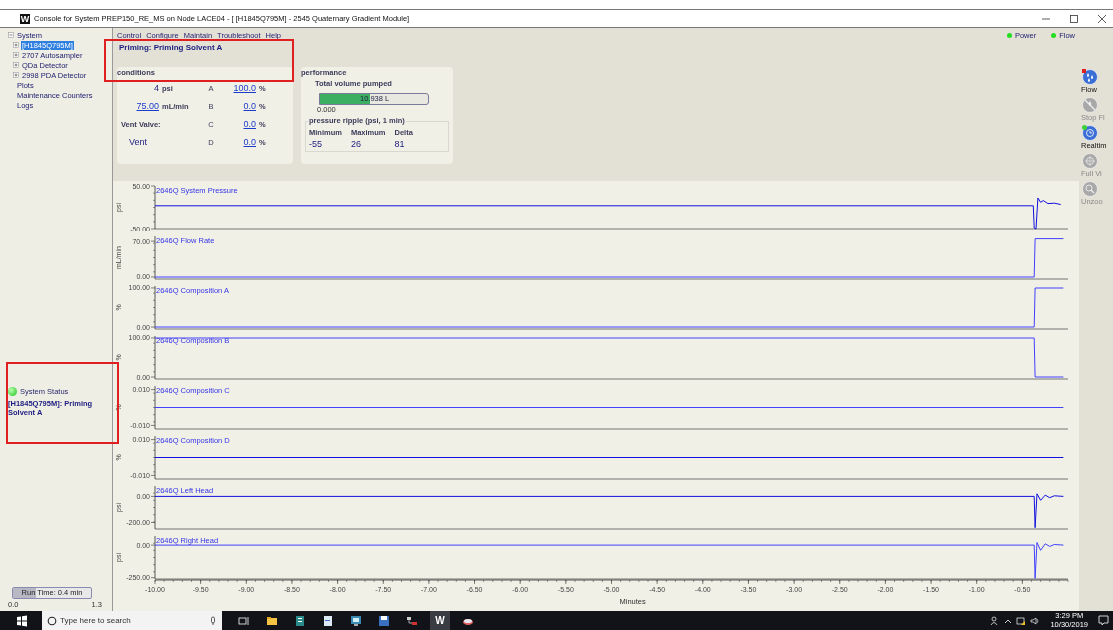 This screenshot has width=1113, height=630. Describe the element at coordinates (1089, 160) in the screenshot. I see `crosshair-icon` at that location.